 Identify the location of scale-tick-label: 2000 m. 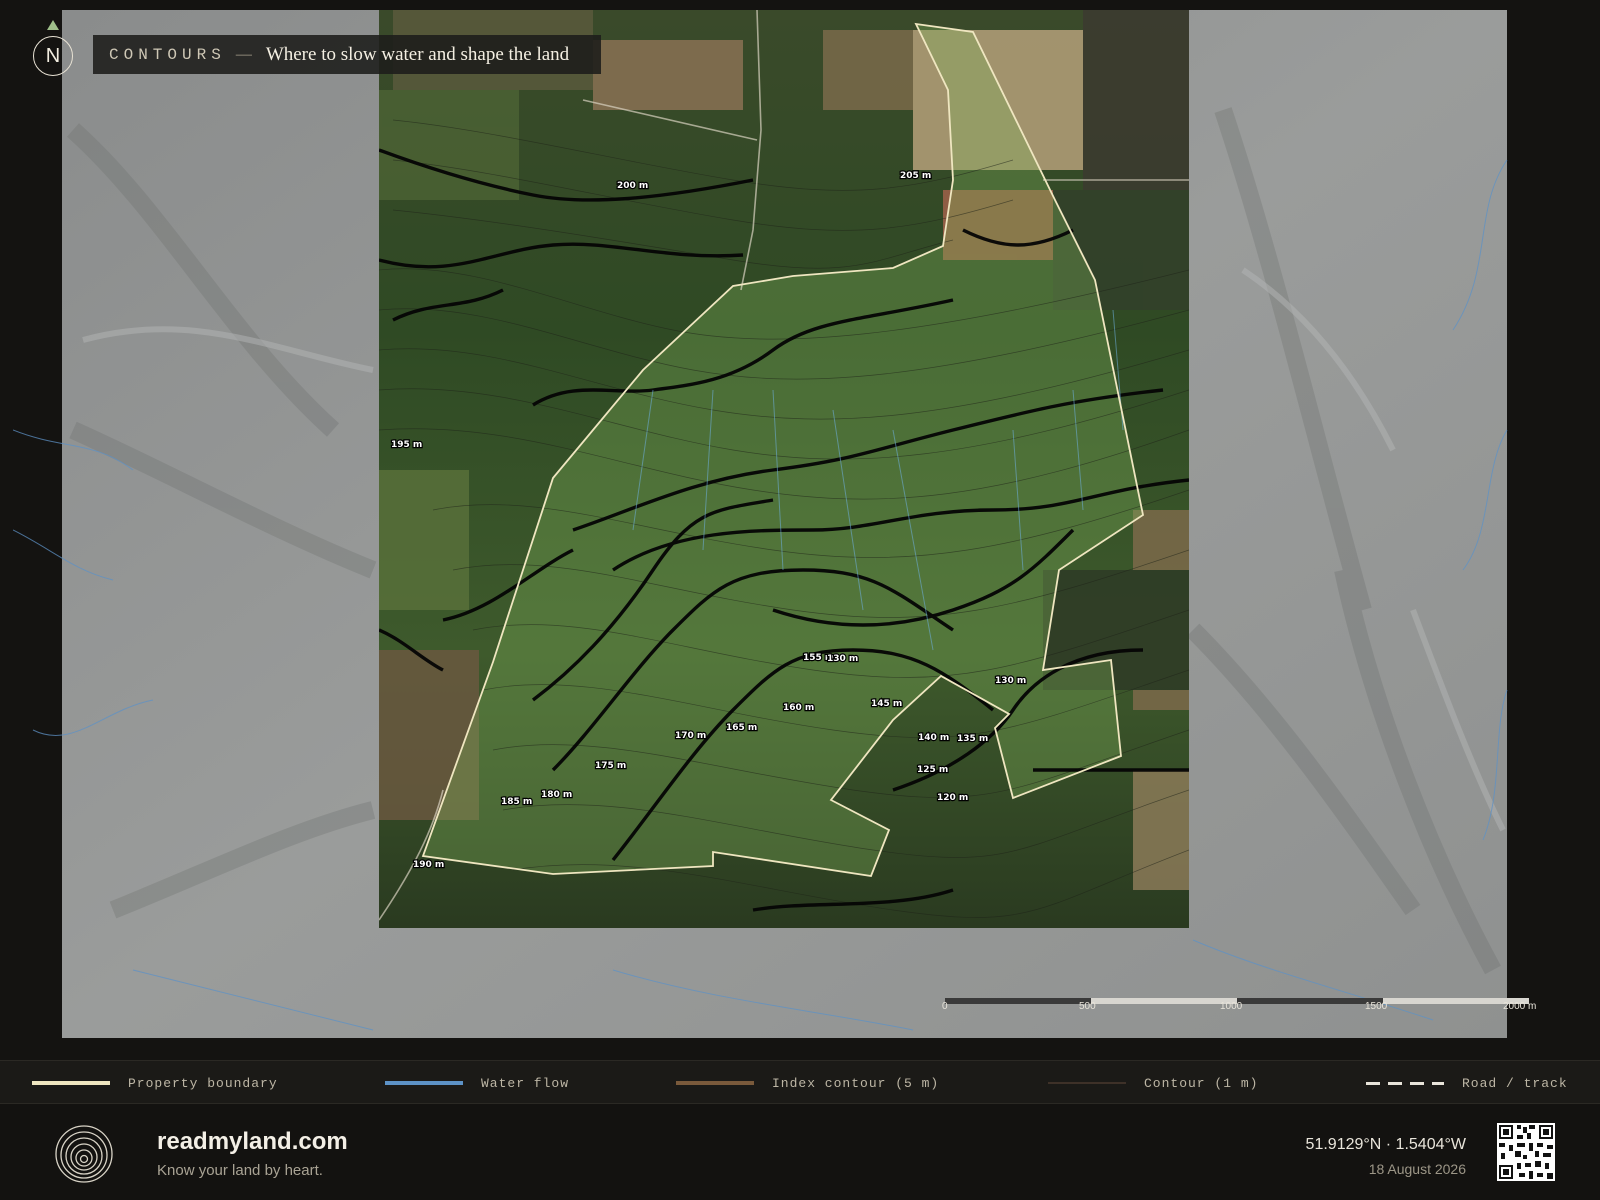
(1520, 1006).